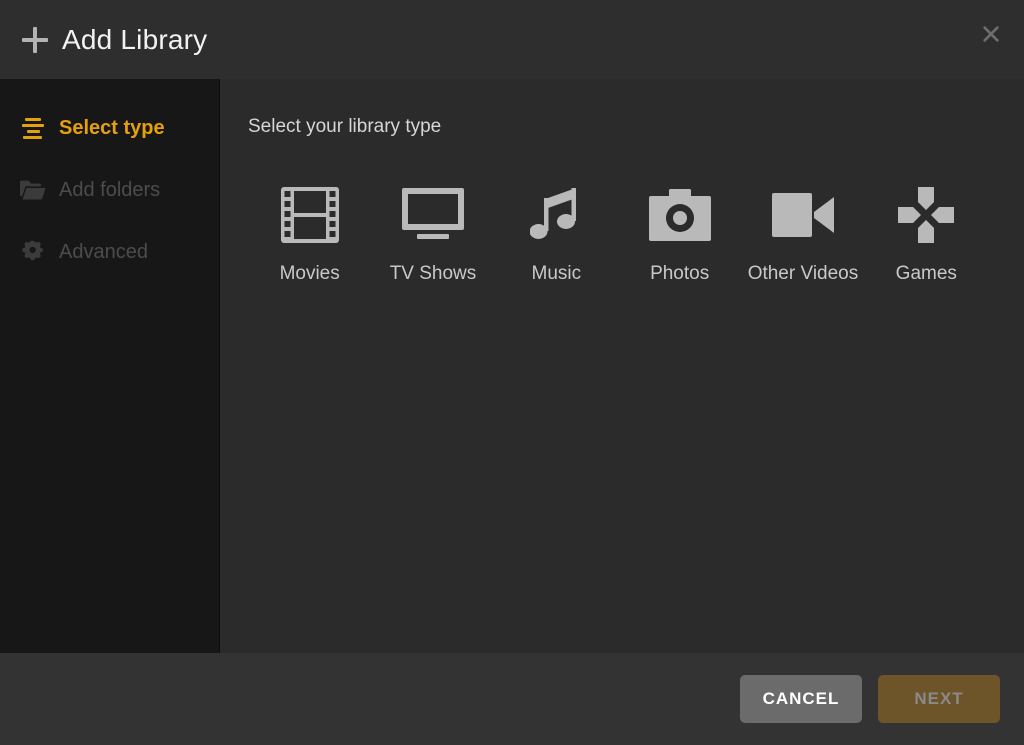  I want to click on library-type-label: Other Videos, so click(803, 273).